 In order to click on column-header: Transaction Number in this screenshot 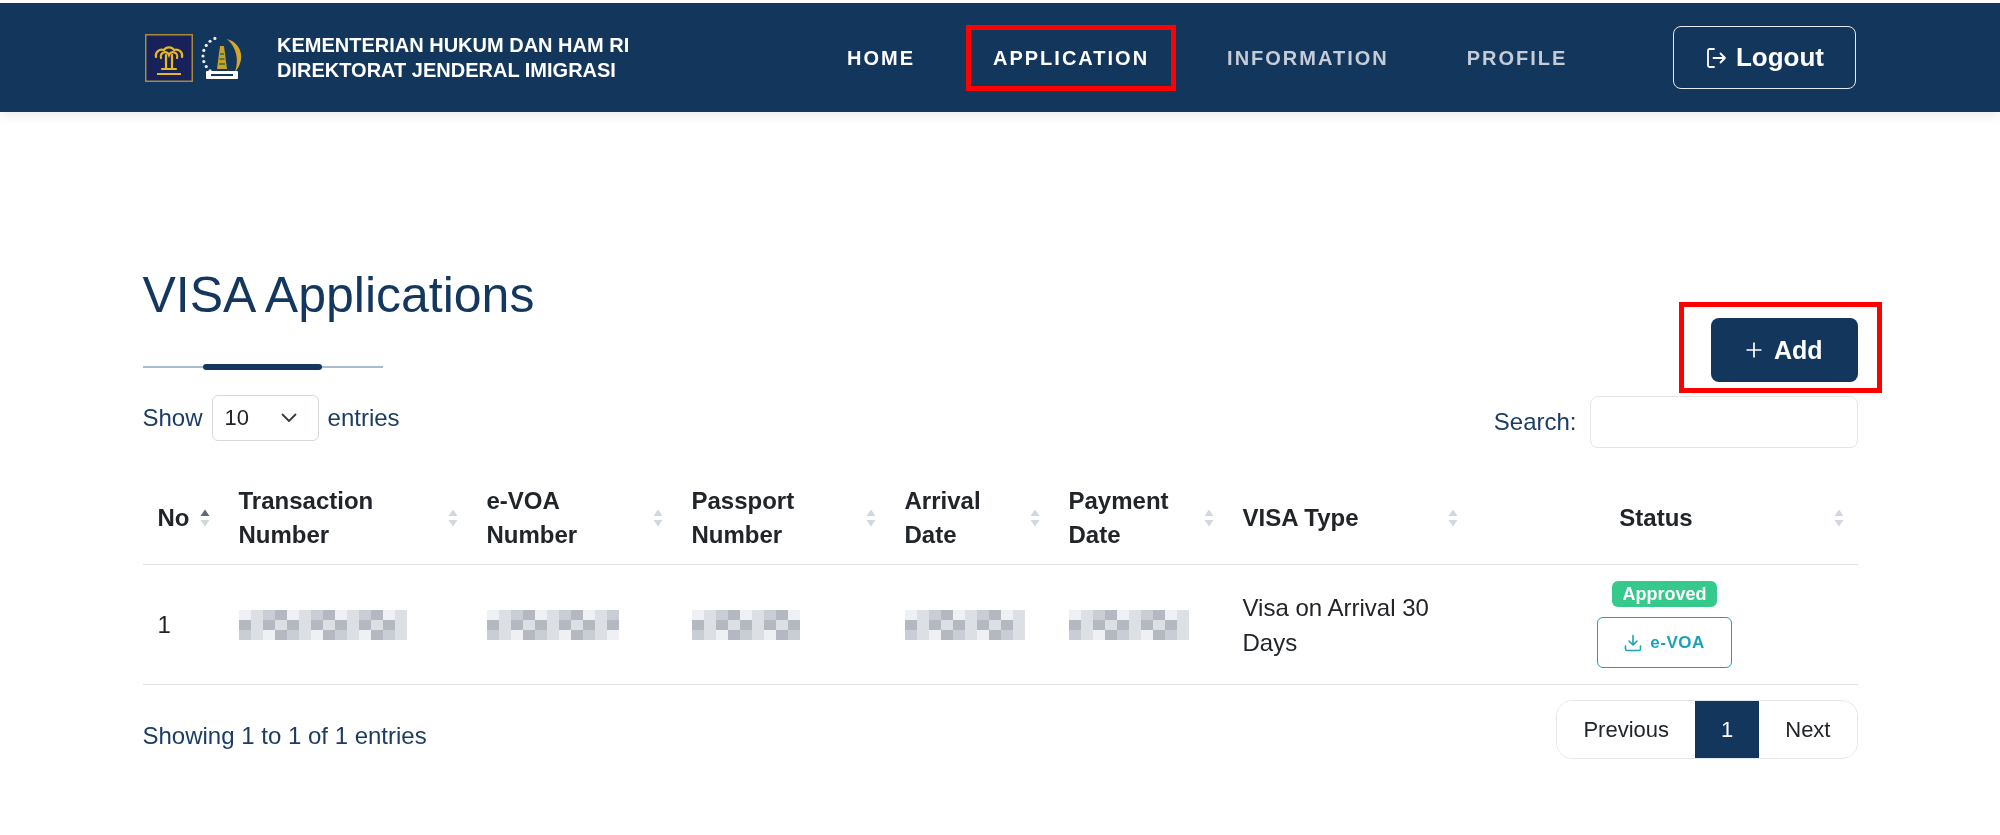, I will do `click(339, 518)`.